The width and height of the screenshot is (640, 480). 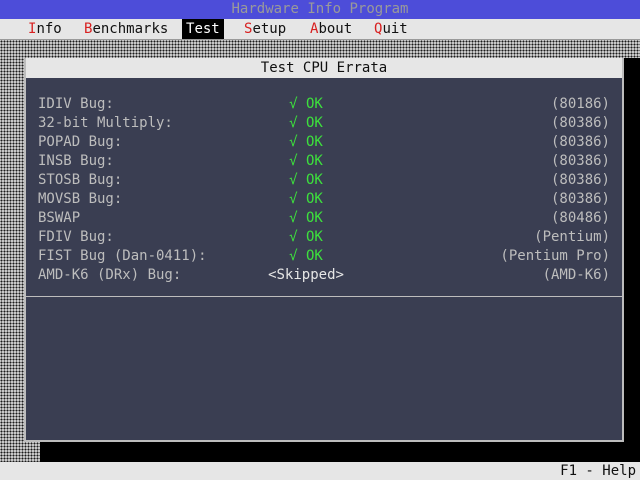 What do you see at coordinates (324, 256) in the screenshot?
I see `errata-row: FIST Bug (Dan-0411): √ OK (Pentium Pro)` at bounding box center [324, 256].